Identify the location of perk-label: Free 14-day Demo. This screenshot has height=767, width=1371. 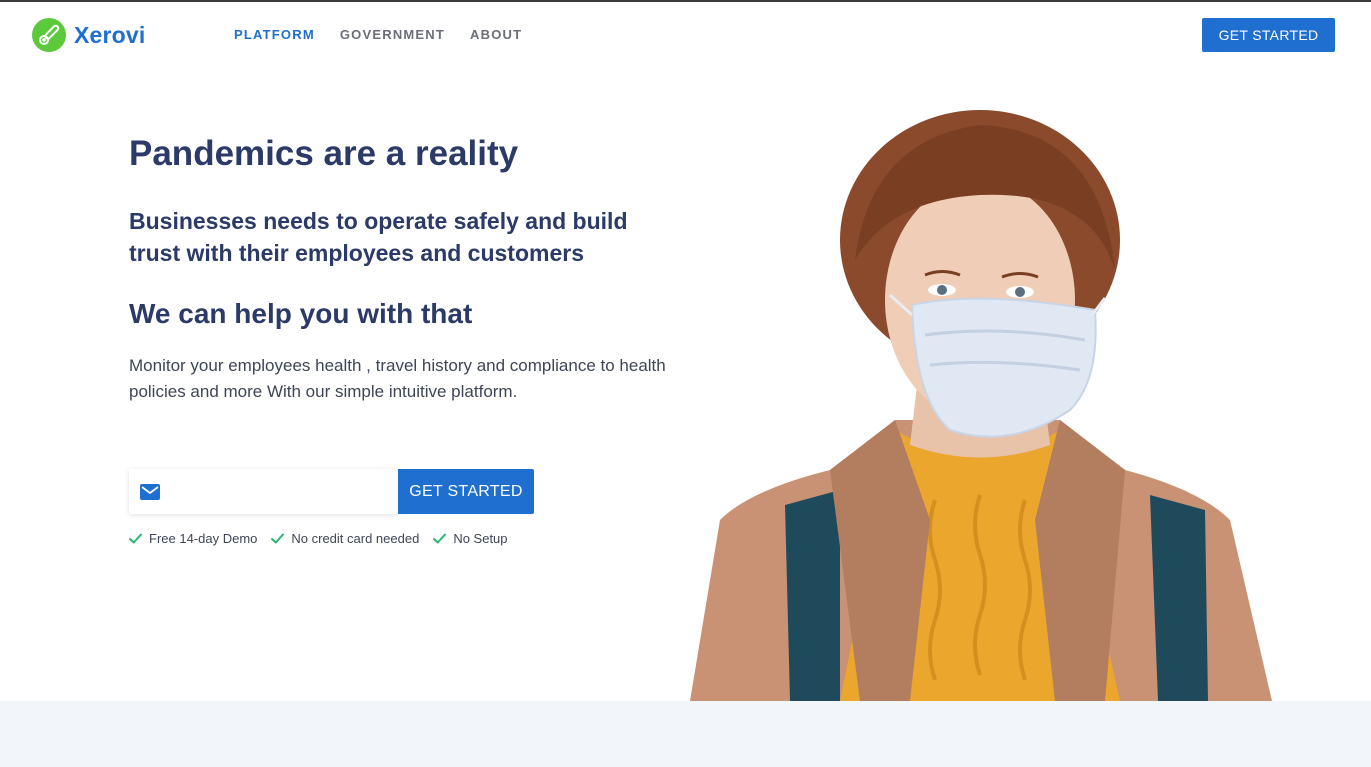
(203, 538).